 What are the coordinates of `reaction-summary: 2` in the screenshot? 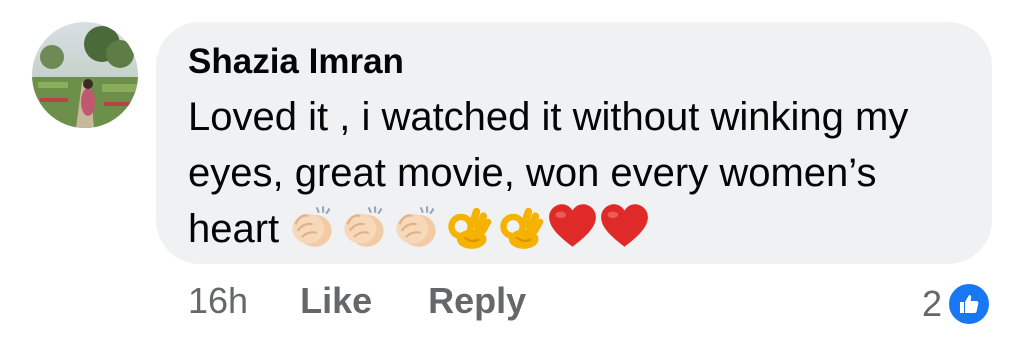 It's located at (957, 304).